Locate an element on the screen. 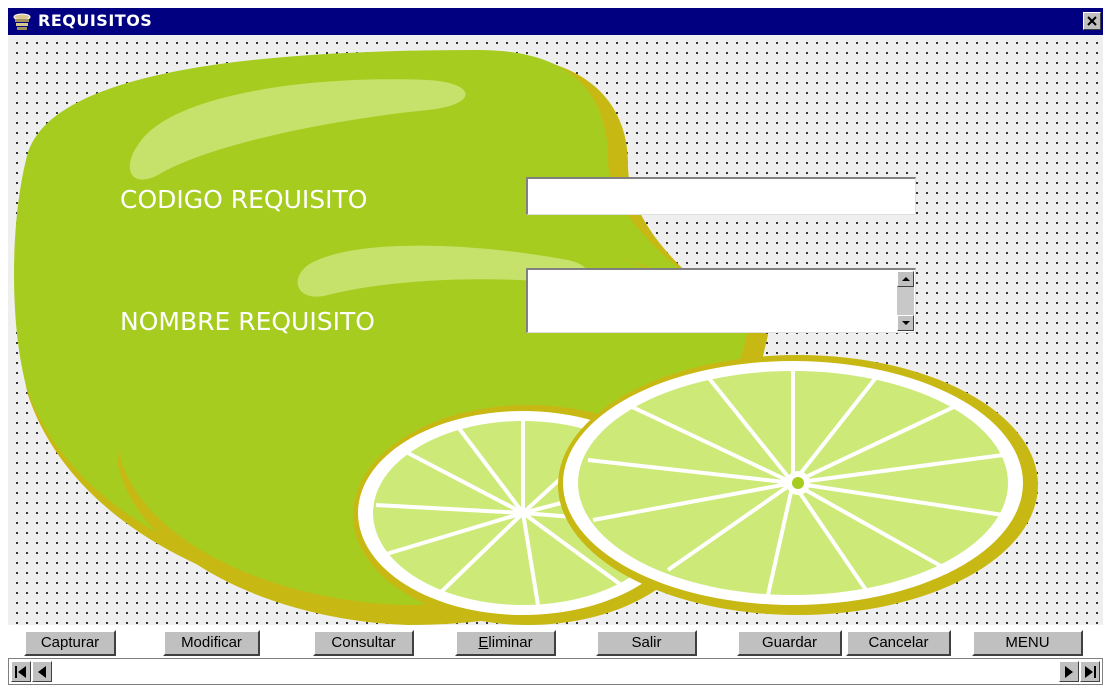 The image size is (1110, 694). last-record-button is located at coordinates (1090, 671).